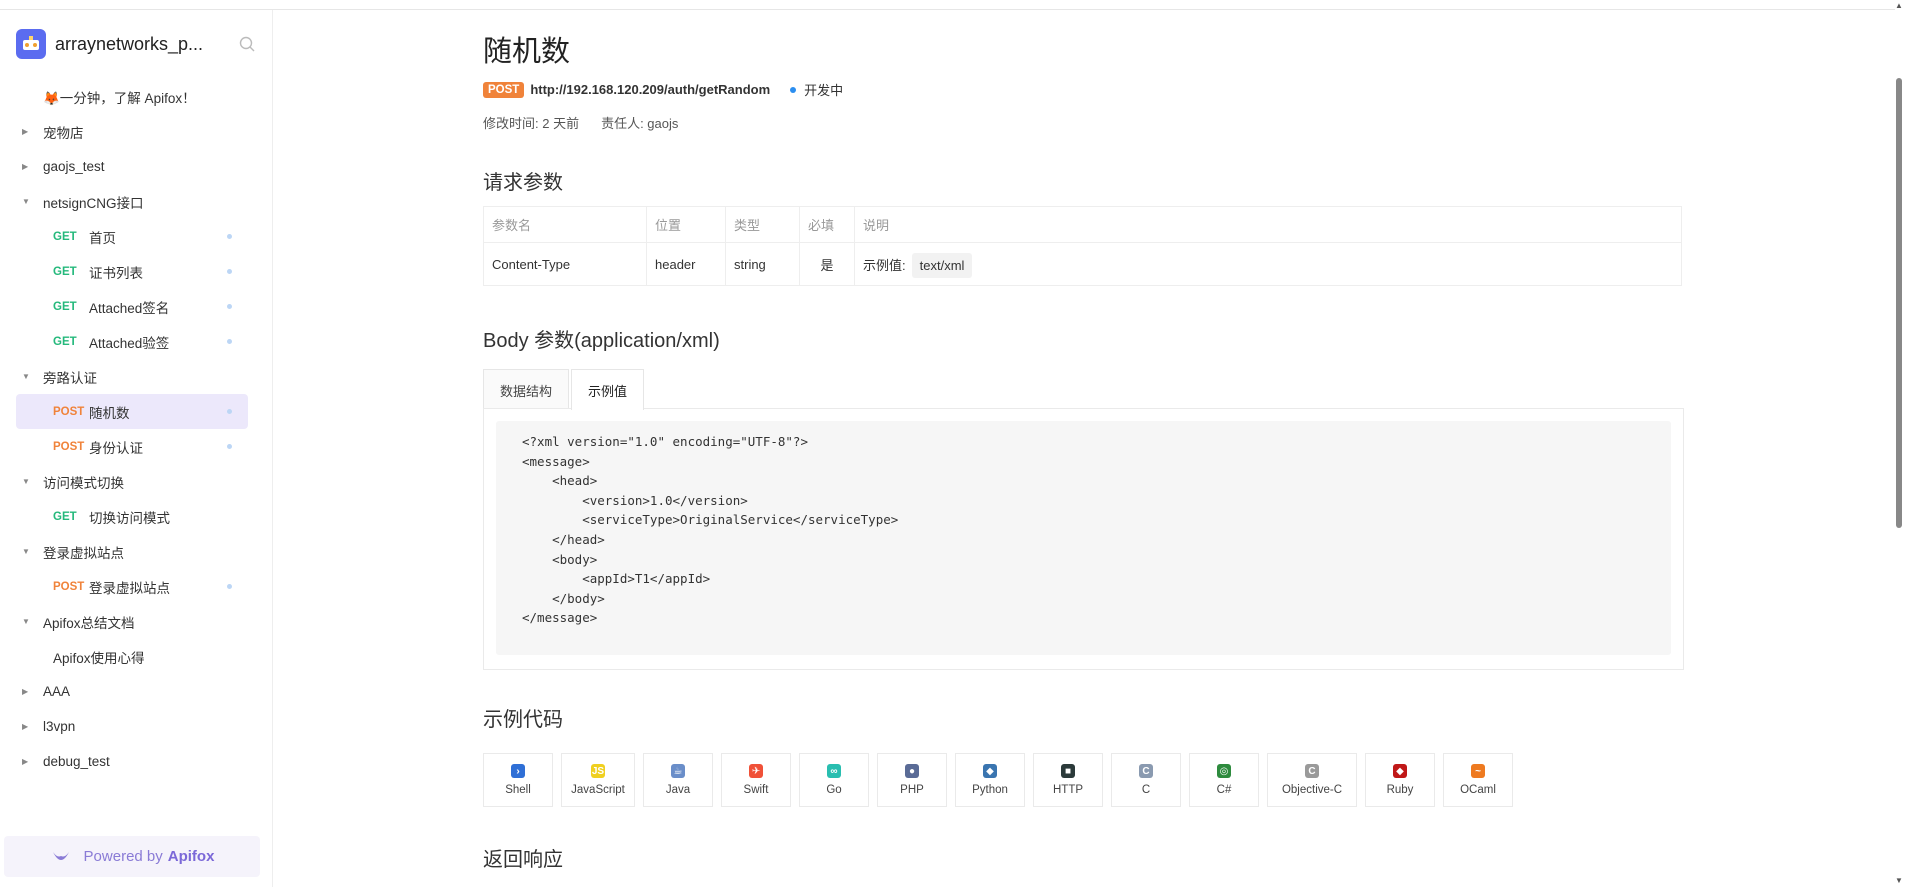  I want to click on language-button: ■ HTTP, so click(1068, 780).